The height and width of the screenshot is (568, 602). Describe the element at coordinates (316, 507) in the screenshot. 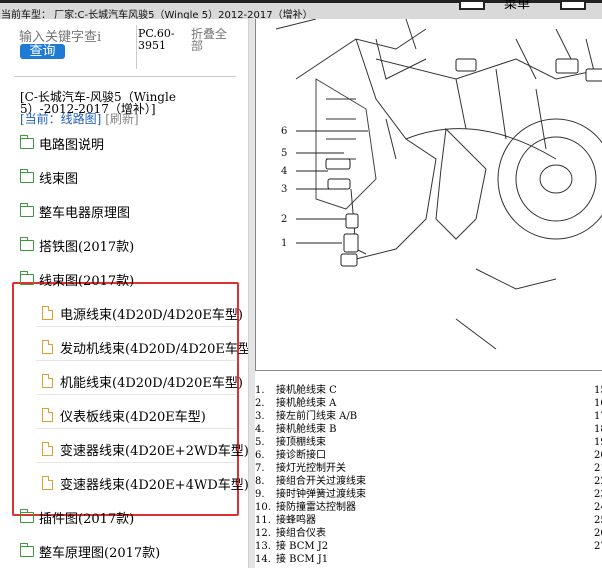

I see `legend-text: 接防撞雷达控制器` at that location.